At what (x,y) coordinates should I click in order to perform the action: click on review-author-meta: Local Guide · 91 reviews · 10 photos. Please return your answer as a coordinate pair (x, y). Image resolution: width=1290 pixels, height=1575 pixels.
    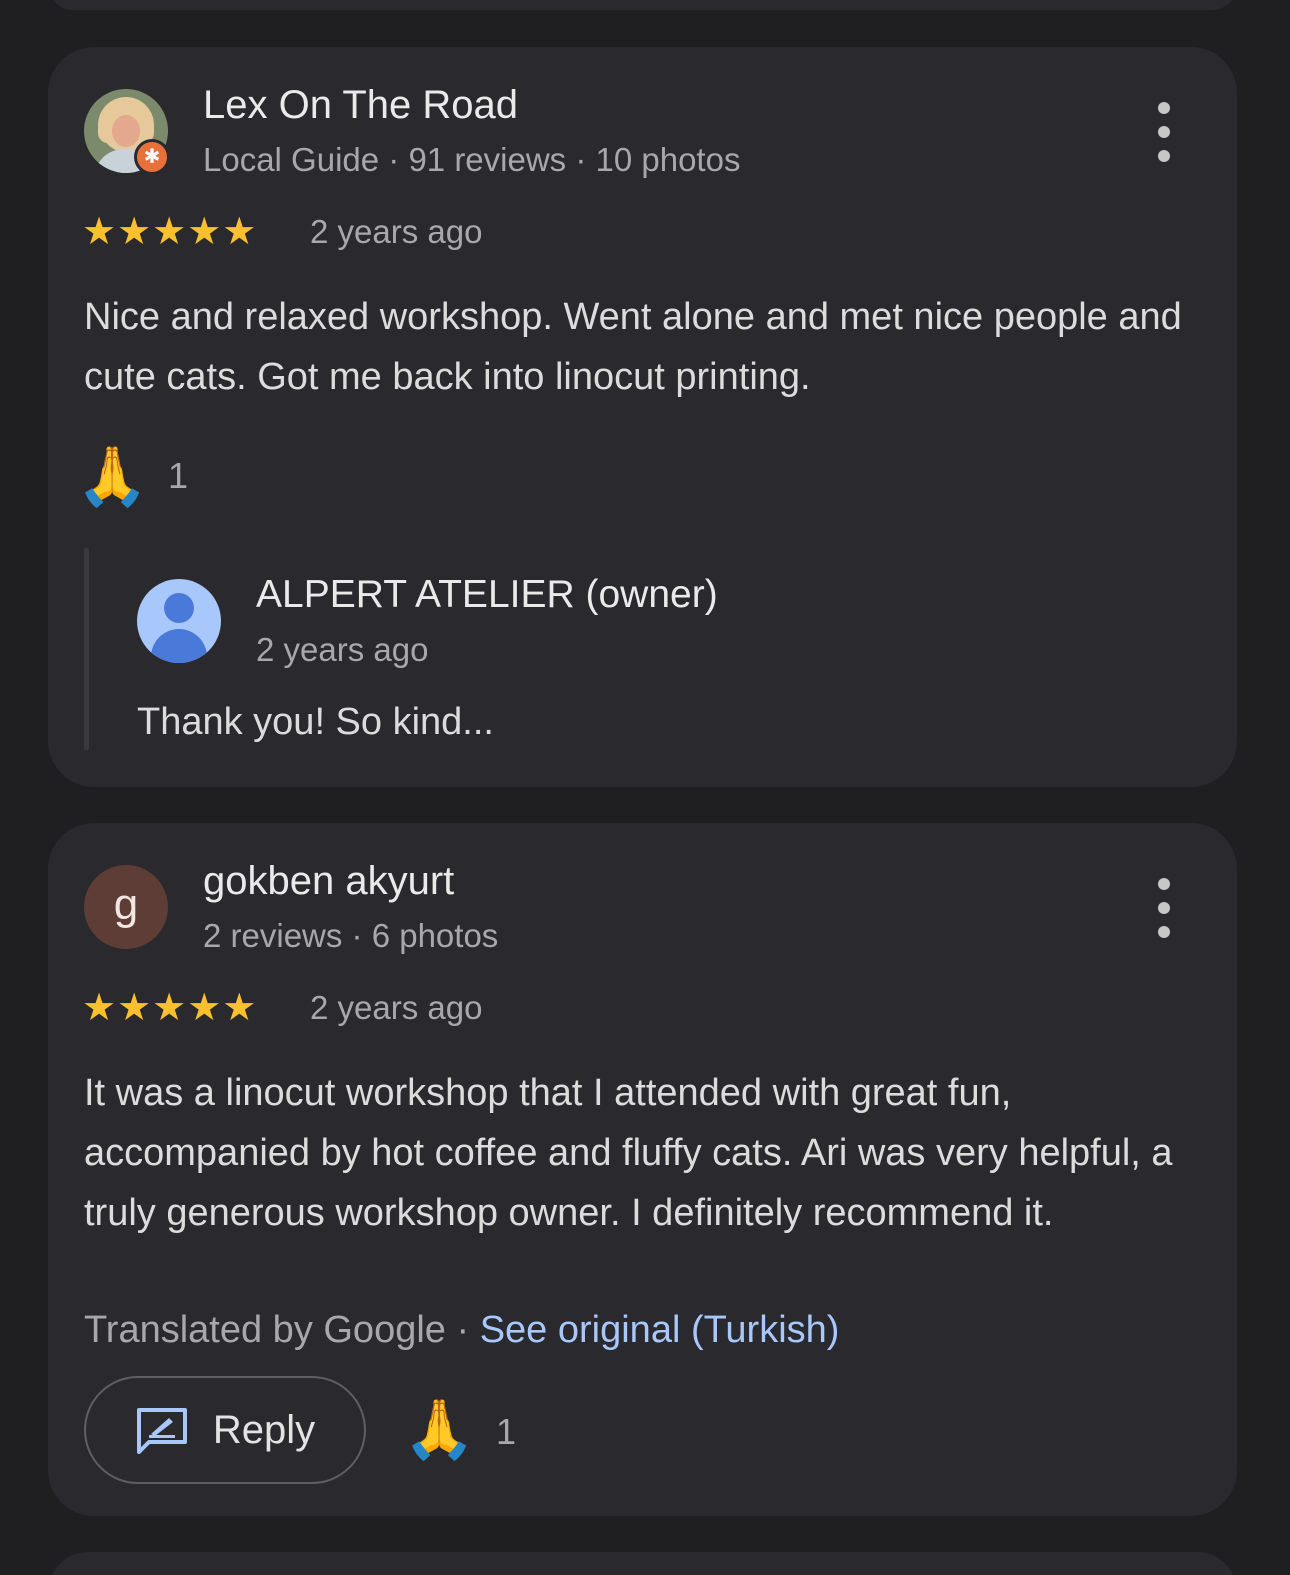
    Looking at the image, I should click on (472, 159).